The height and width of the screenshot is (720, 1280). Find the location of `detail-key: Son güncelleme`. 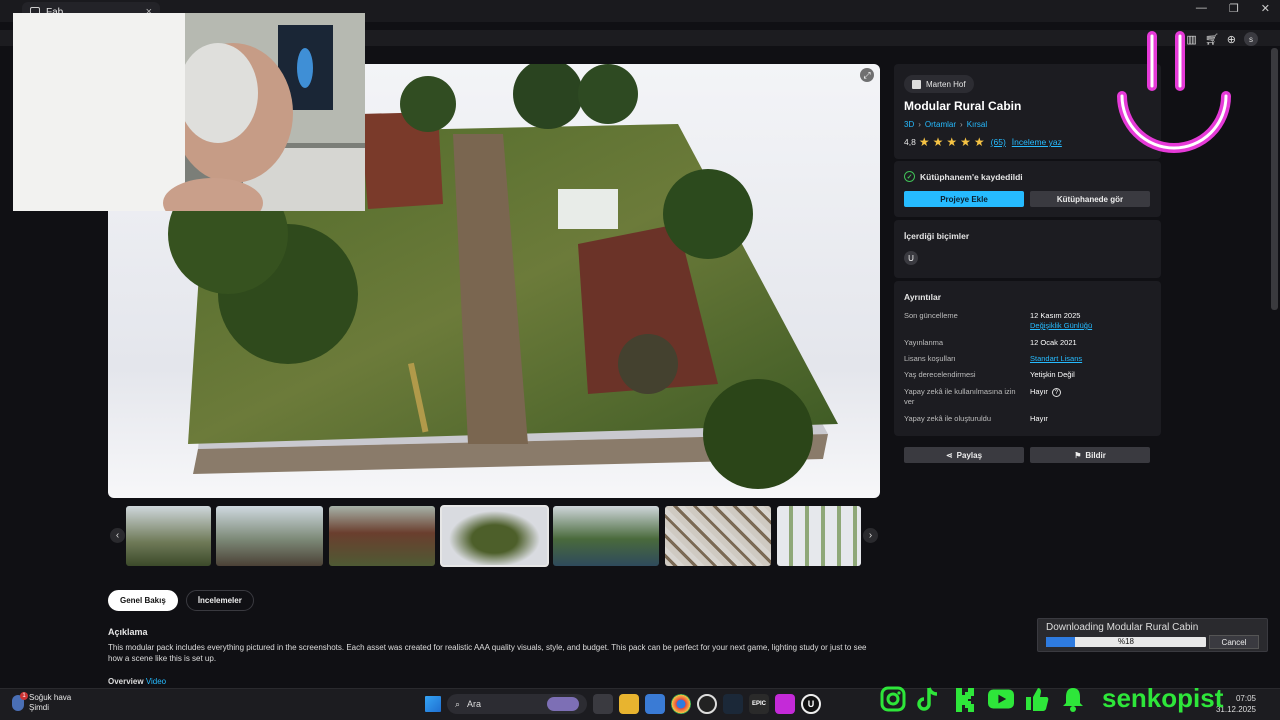

detail-key: Son güncelleme is located at coordinates (931, 315).